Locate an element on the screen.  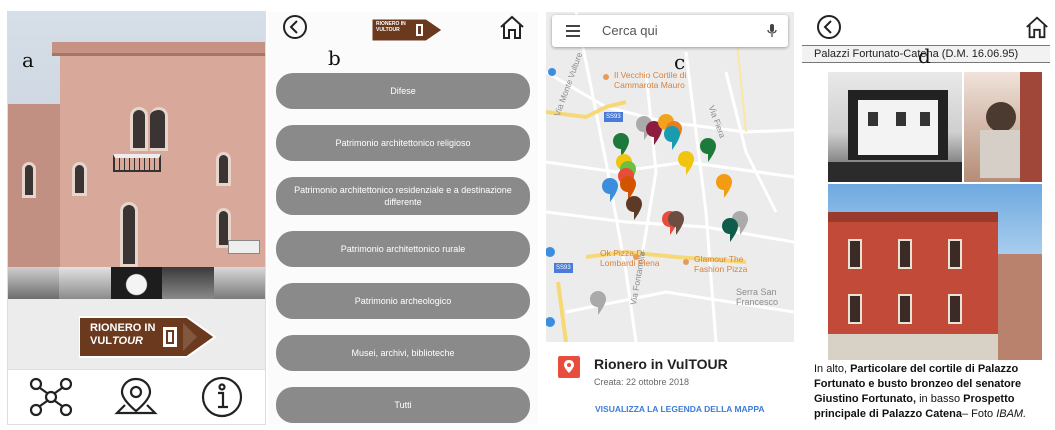
search-input: Cerca qui is located at coordinates (630, 30).